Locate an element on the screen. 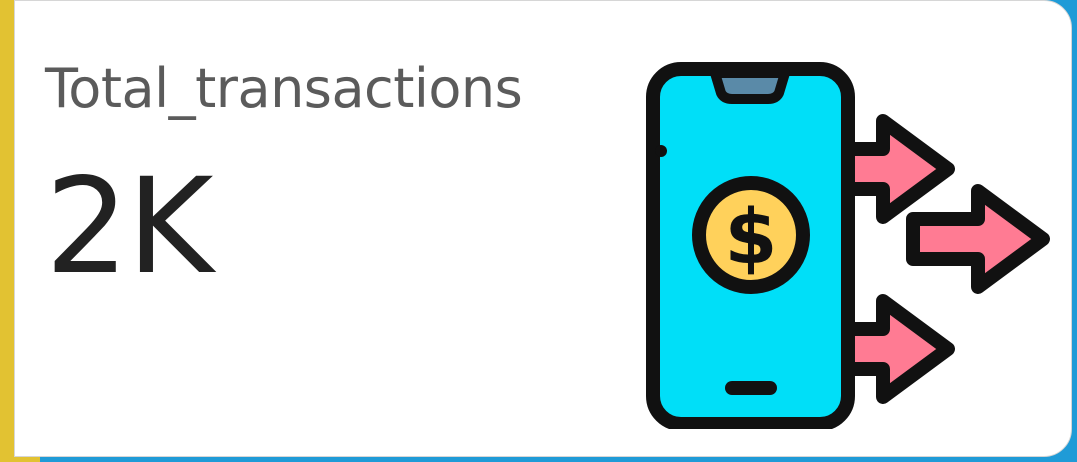  phone-notch is located at coordinates (750, 86).